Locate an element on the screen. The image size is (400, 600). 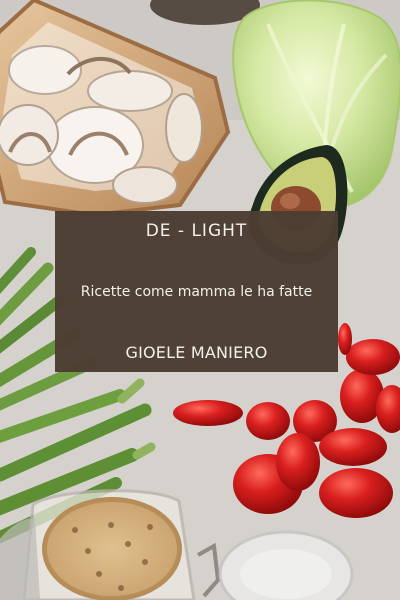
book-subtitle: Ricette come mamma le ha fatte is located at coordinates (196, 292).